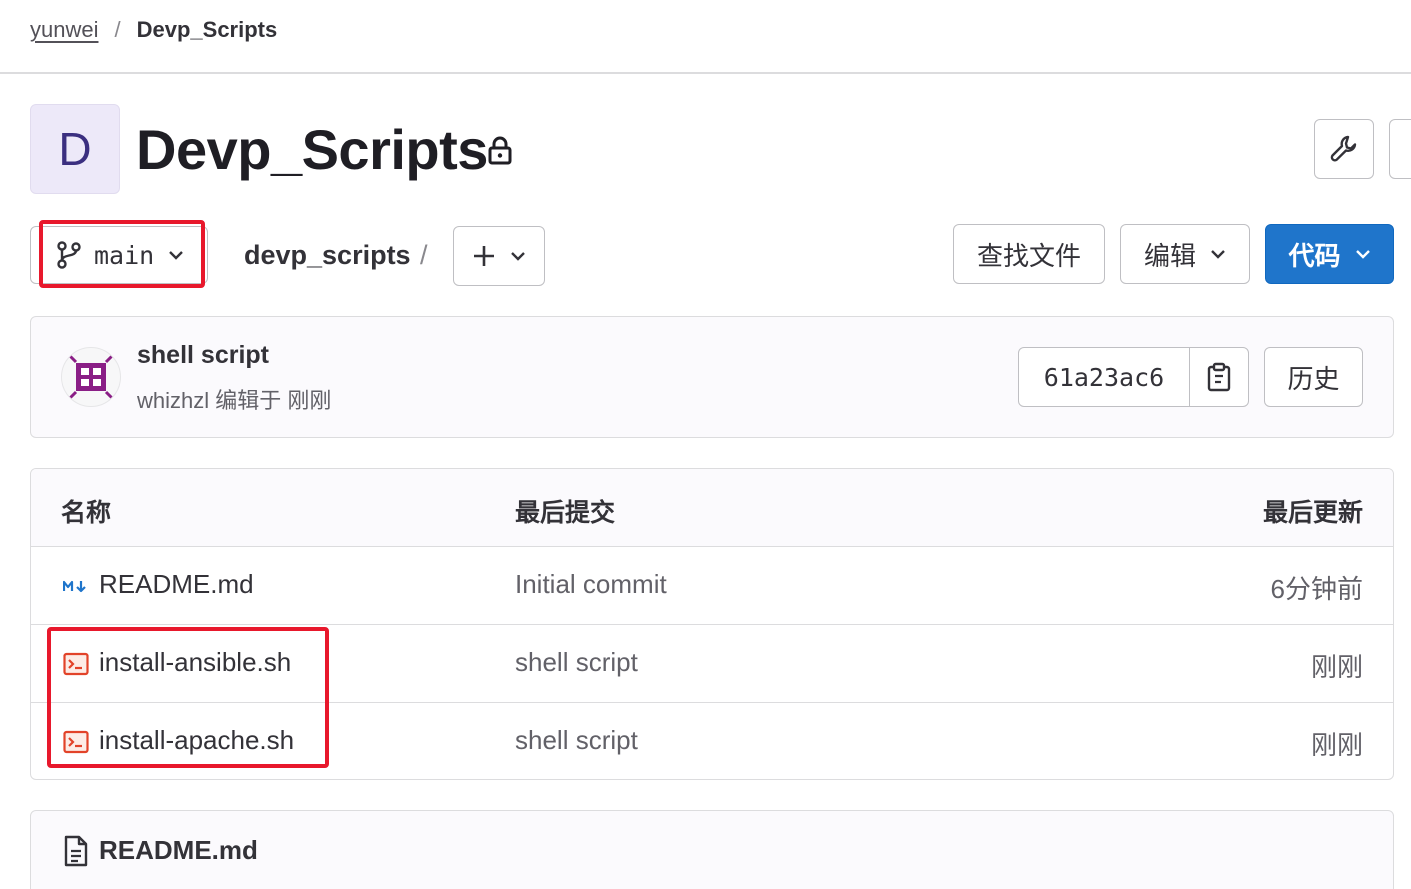 This screenshot has height=889, width=1411. I want to click on commit-author-avatar, so click(91, 377).